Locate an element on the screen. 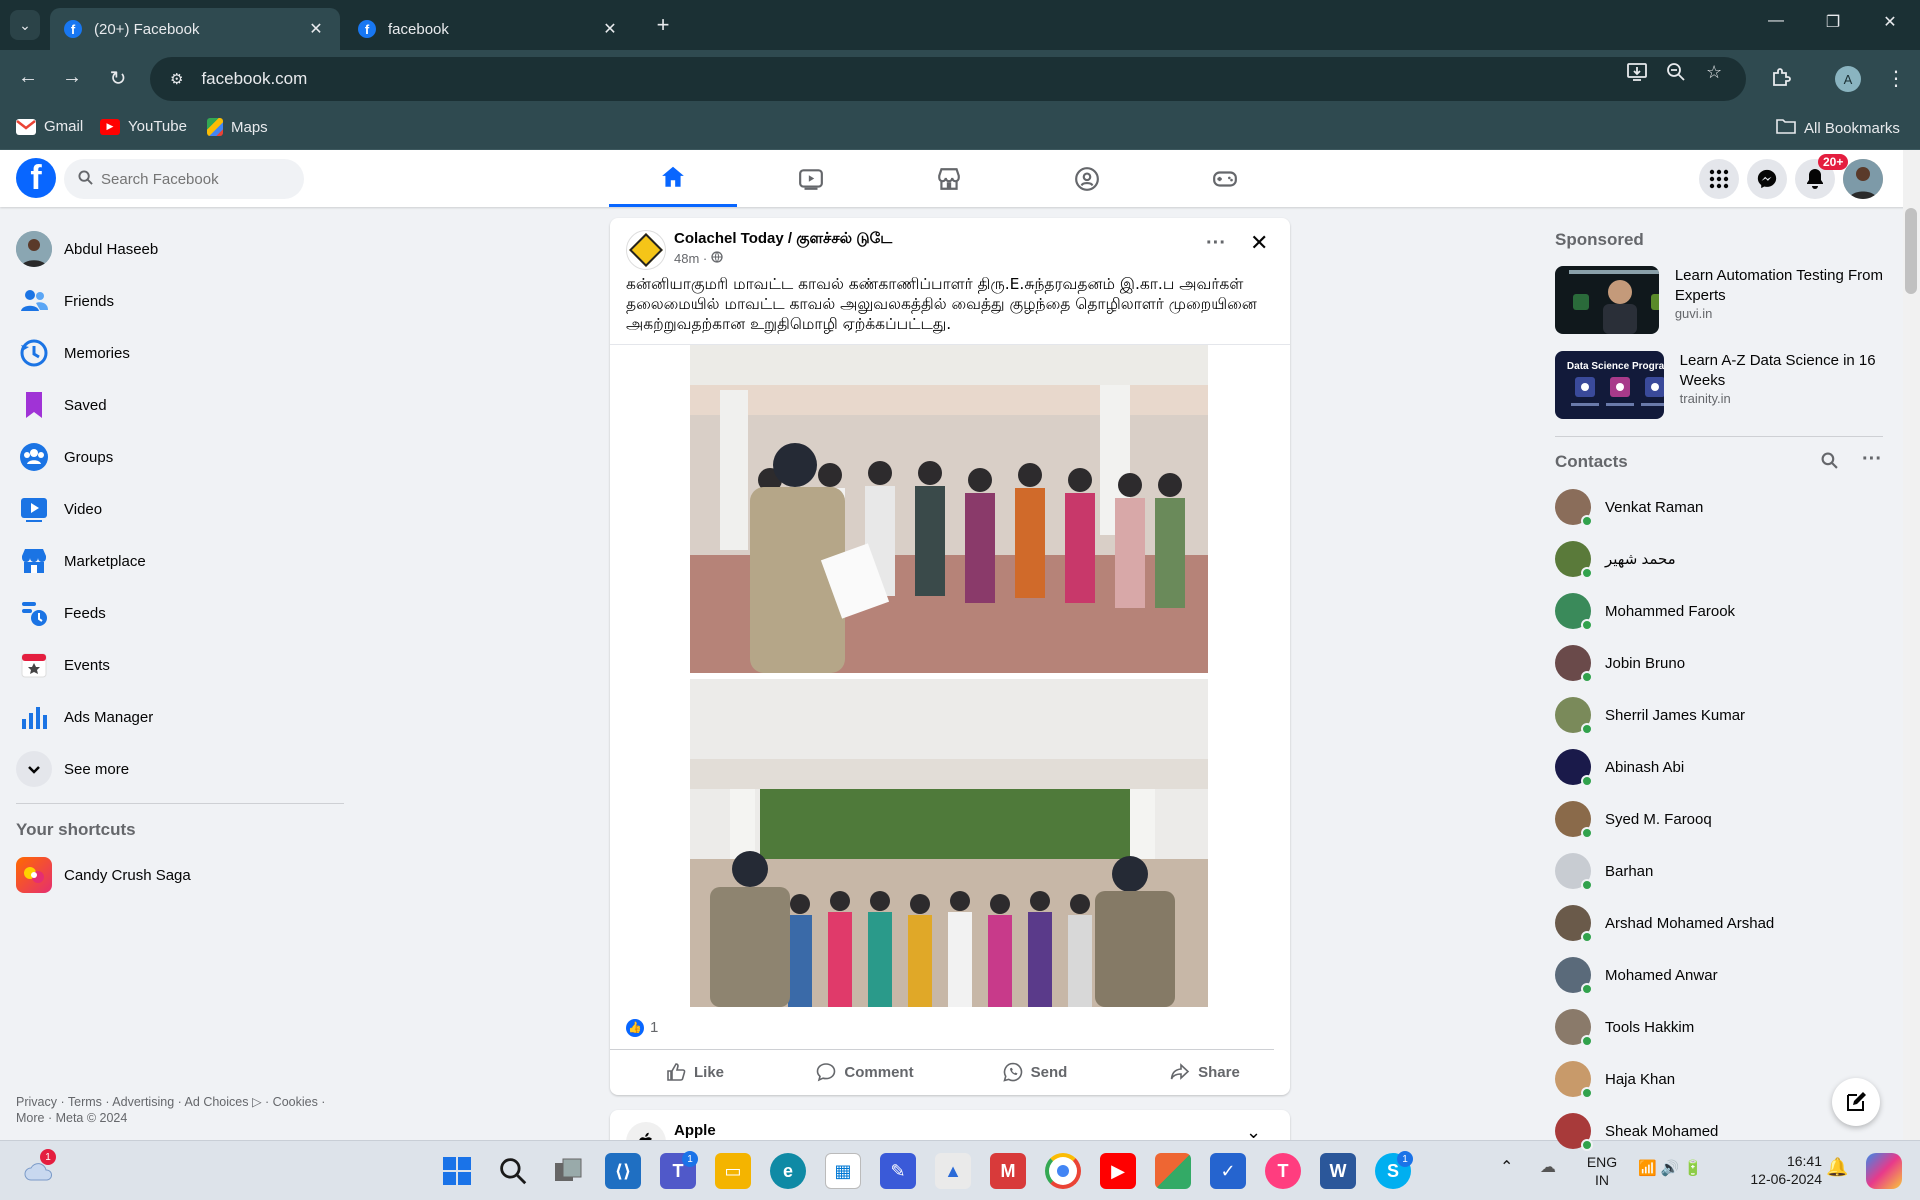 The height and width of the screenshot is (1200, 1920). address-bar: ⚙ facebook.com is located at coordinates (948, 79).